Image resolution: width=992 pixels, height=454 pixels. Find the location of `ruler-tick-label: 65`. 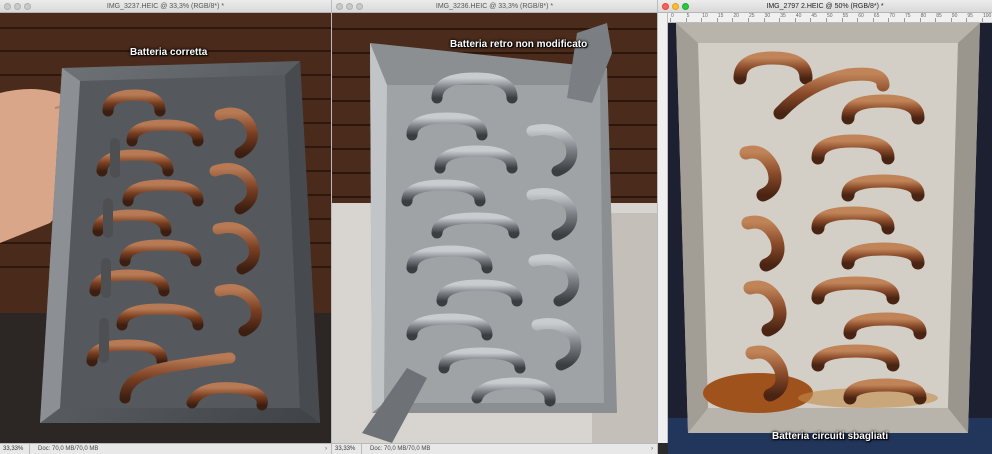

ruler-tick-label: 65 is located at coordinates (876, 17).